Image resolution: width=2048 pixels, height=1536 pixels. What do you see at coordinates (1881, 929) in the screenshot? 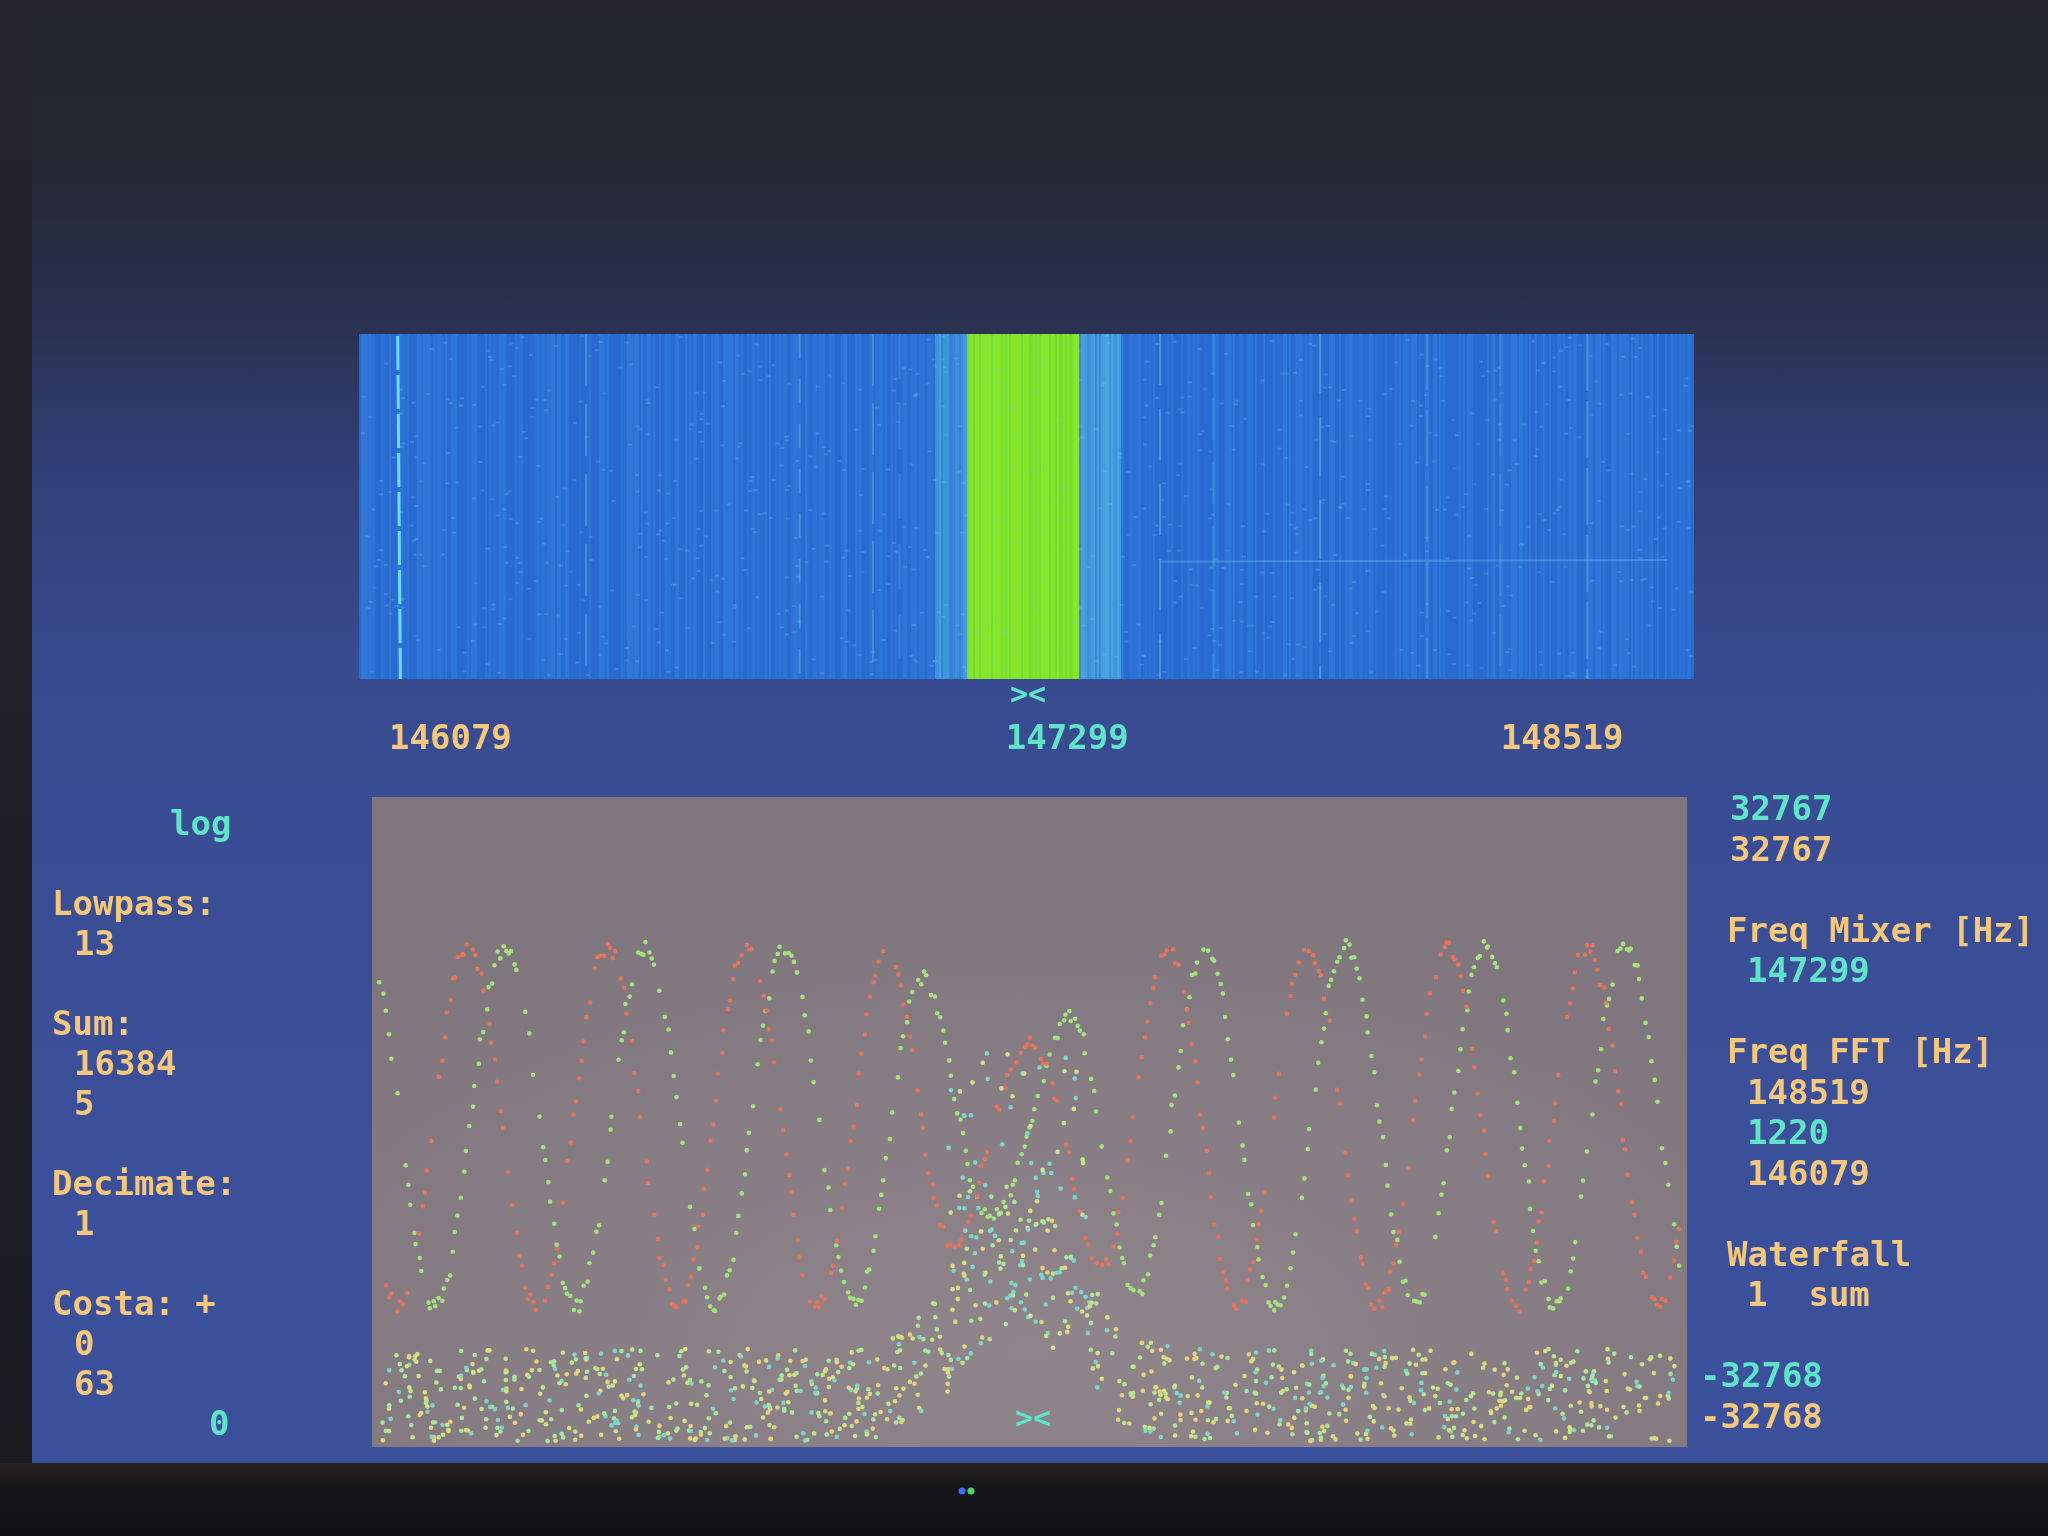
I see `readout-label: Freq Mixer [Hz]` at bounding box center [1881, 929].